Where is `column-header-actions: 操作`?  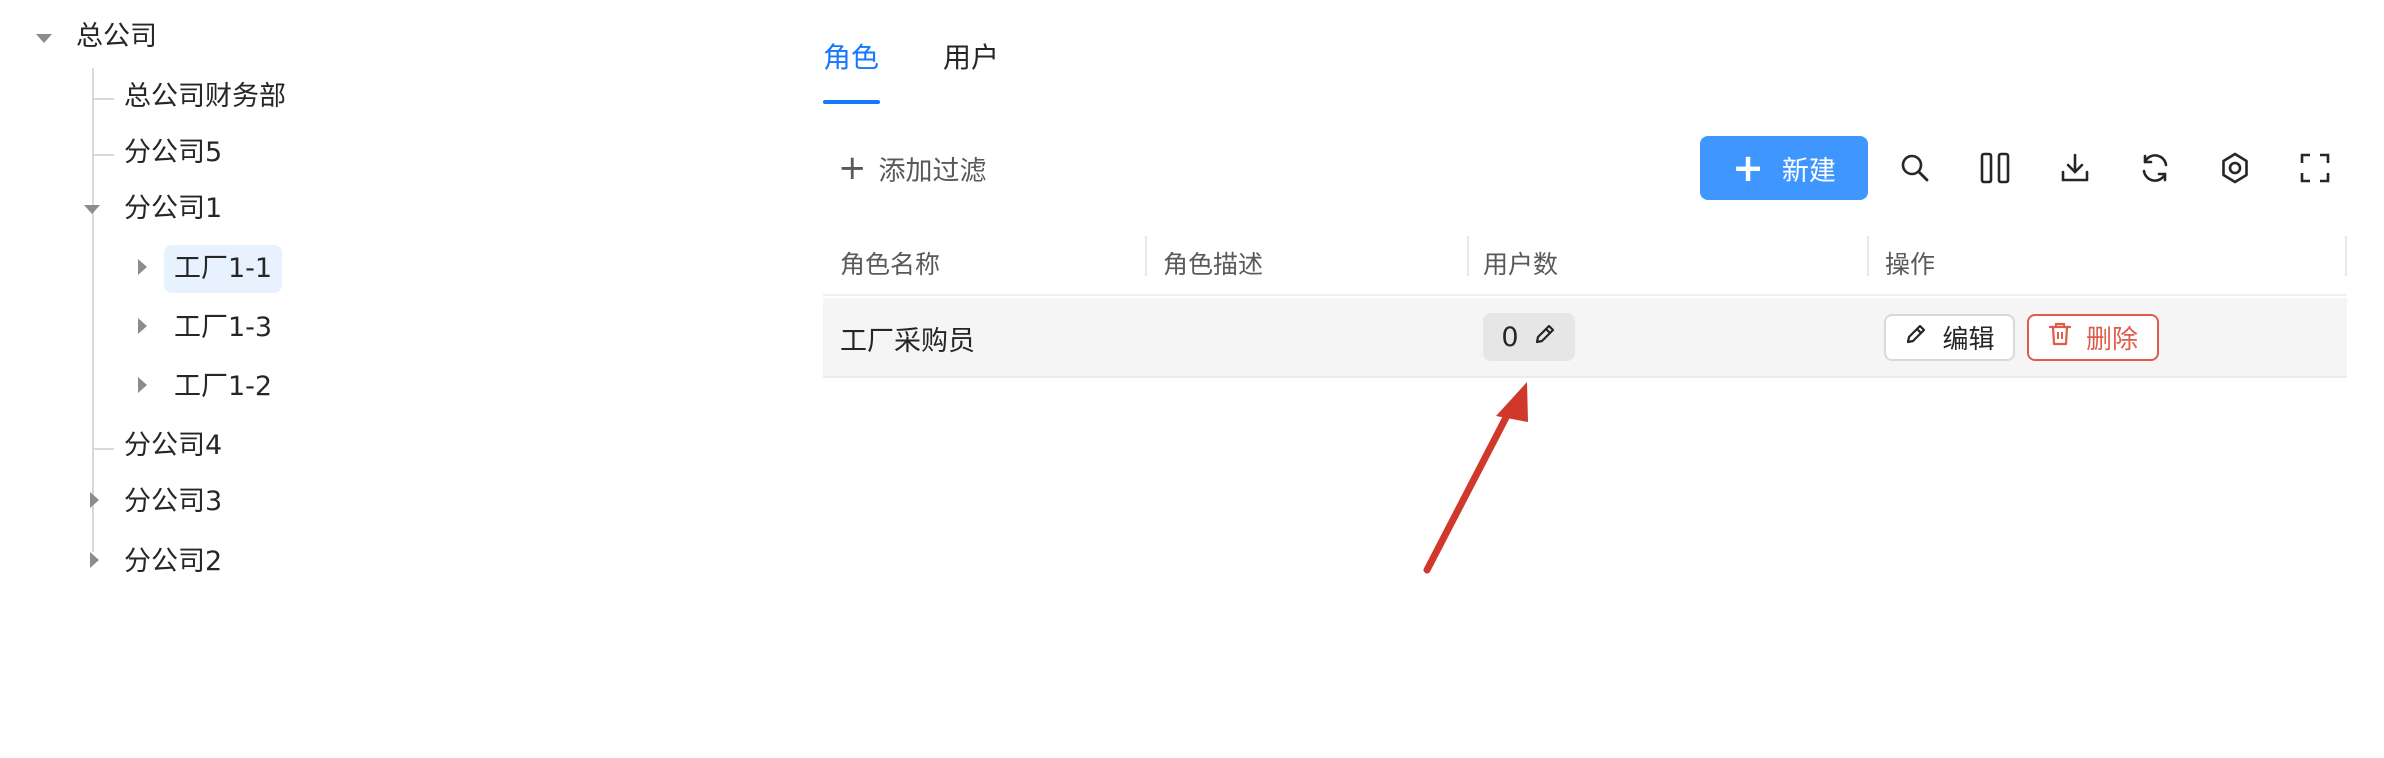
column-header-actions: 操作 is located at coordinates (1910, 264).